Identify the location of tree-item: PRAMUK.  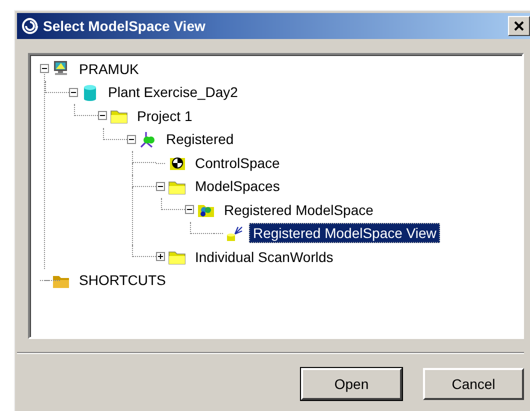
(109, 68).